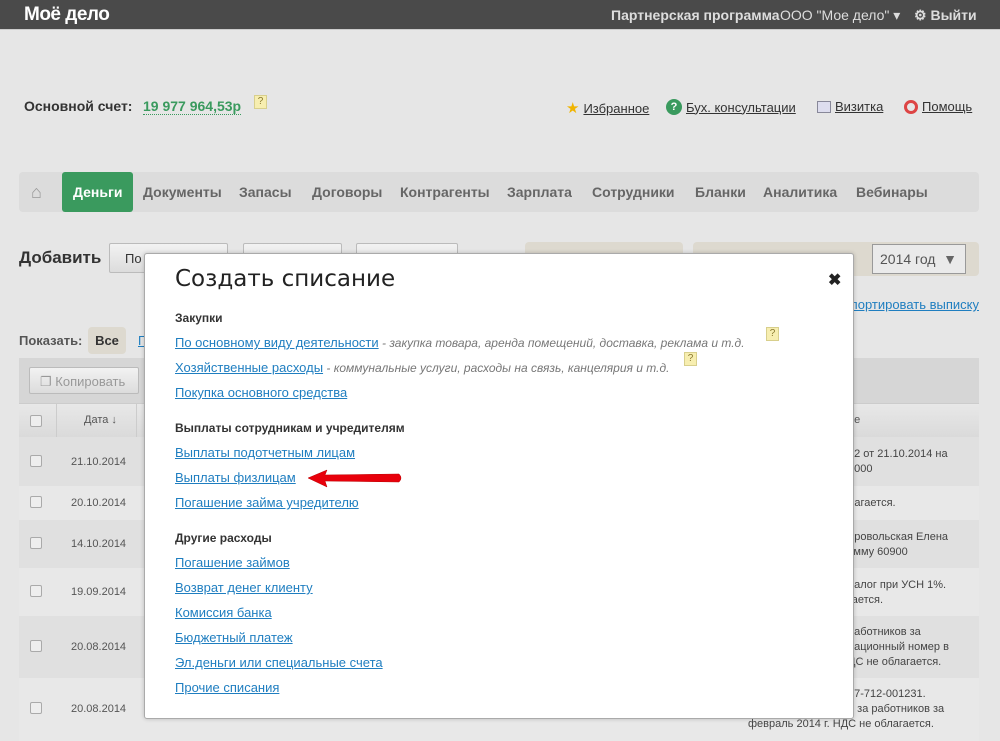  I want to click on logout-button: ⚙ Выйти, so click(945, 15).